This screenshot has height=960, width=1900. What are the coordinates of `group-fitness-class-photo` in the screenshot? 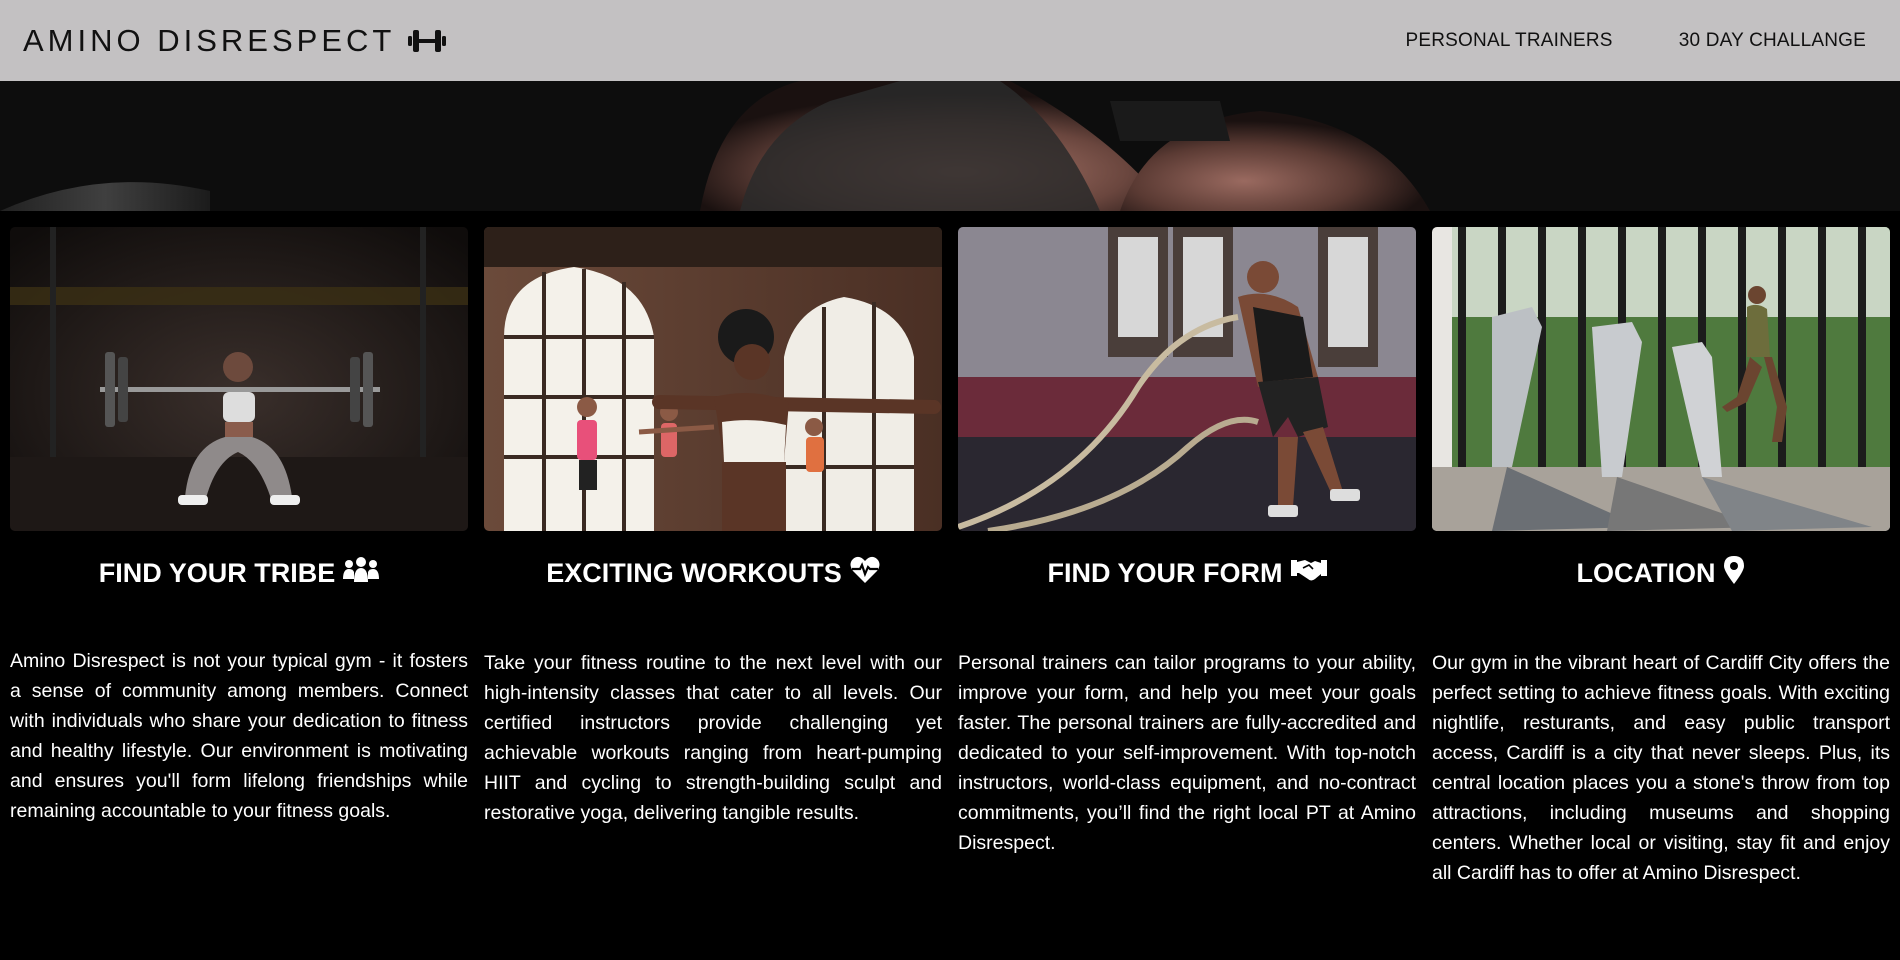 It's located at (713, 379).